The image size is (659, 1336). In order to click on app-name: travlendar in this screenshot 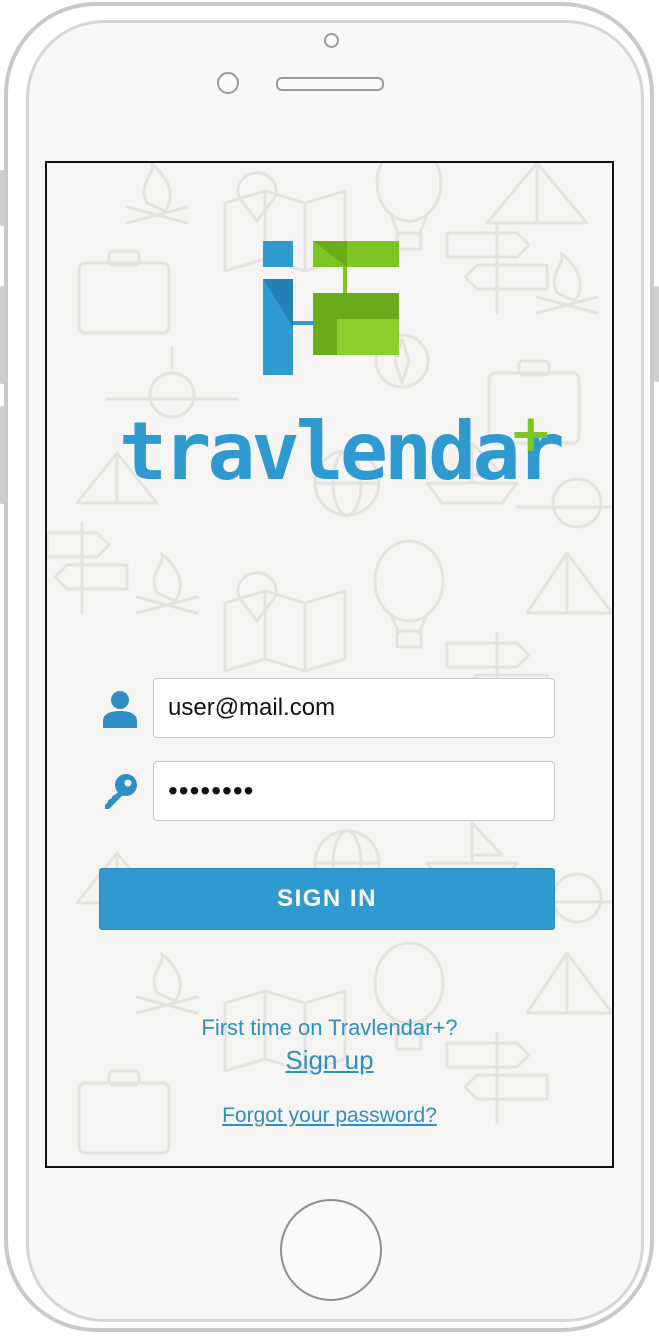, I will do `click(340, 448)`.